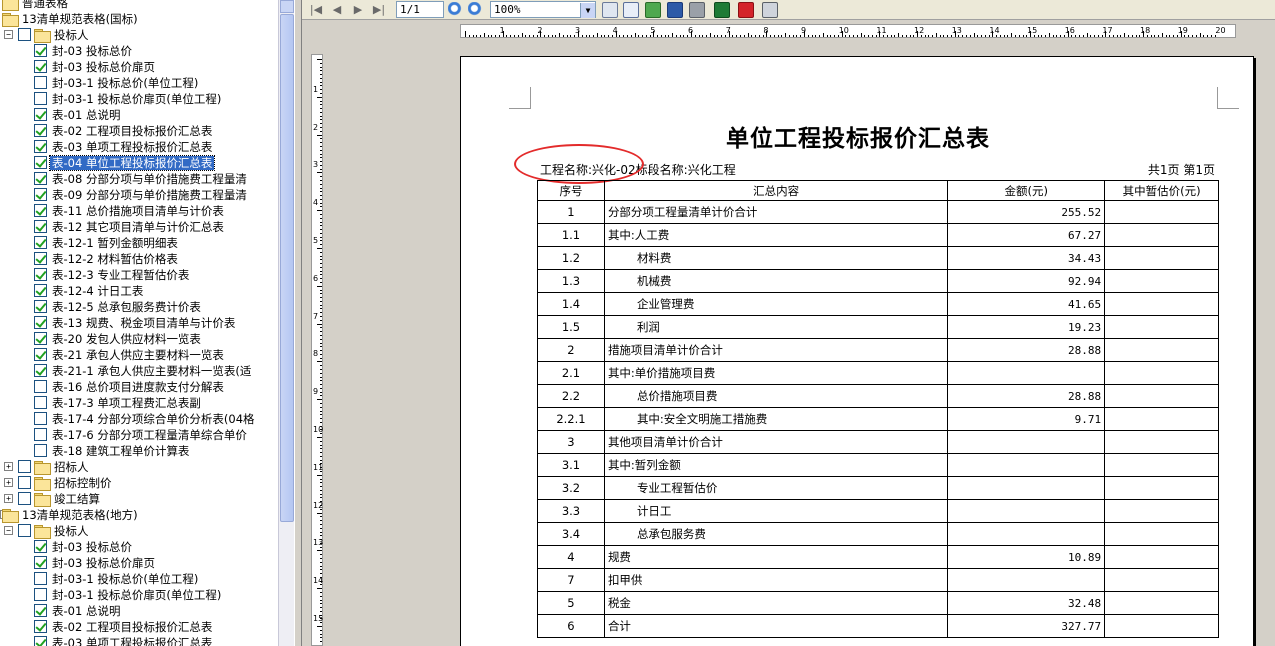 The width and height of the screenshot is (1275, 646). I want to click on tree-node-label: 表-21 承包人供应主要材料一览表, so click(138, 355).